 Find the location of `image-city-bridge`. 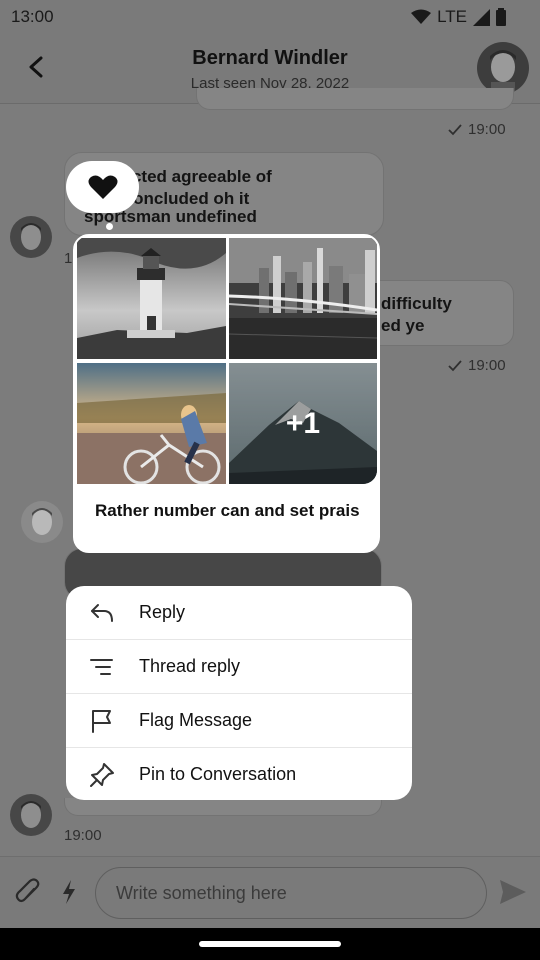

image-city-bridge is located at coordinates (303, 298).